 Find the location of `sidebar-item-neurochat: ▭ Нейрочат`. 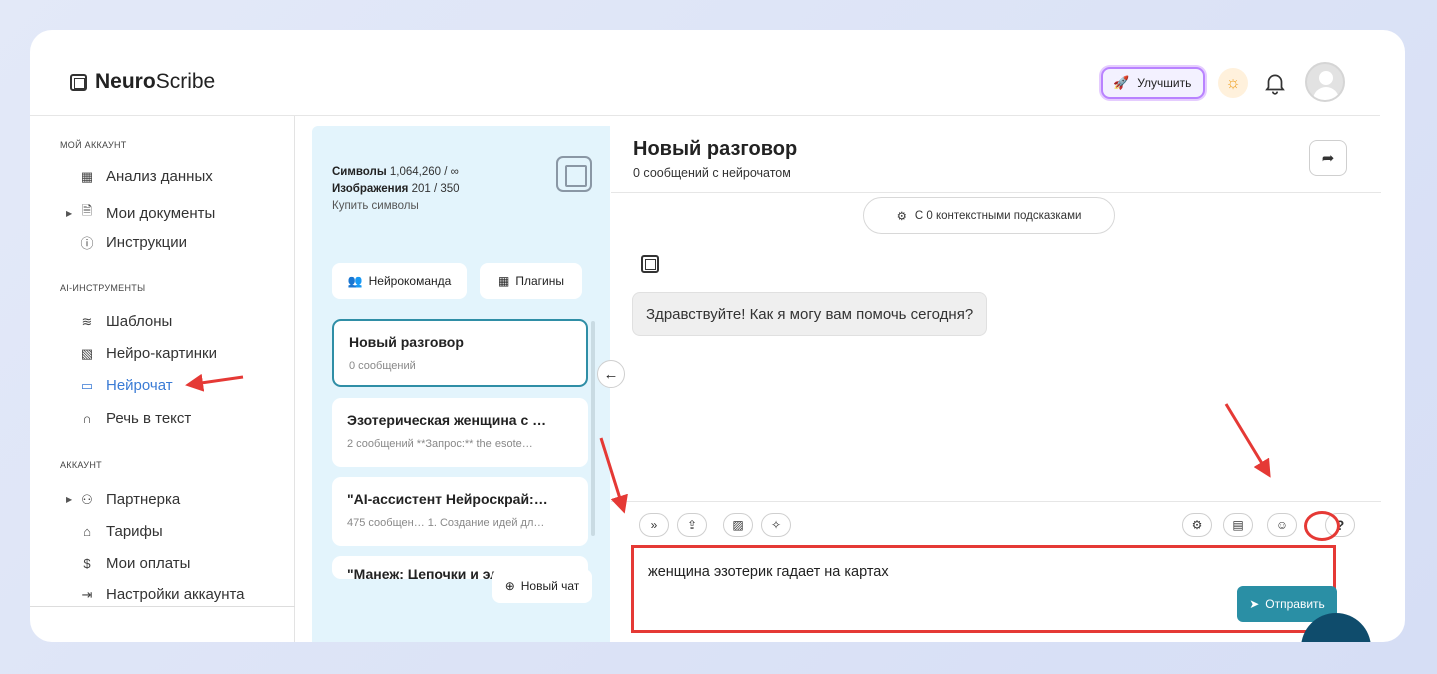

sidebar-item-neurochat: ▭ Нейрочат is located at coordinates (126, 385).